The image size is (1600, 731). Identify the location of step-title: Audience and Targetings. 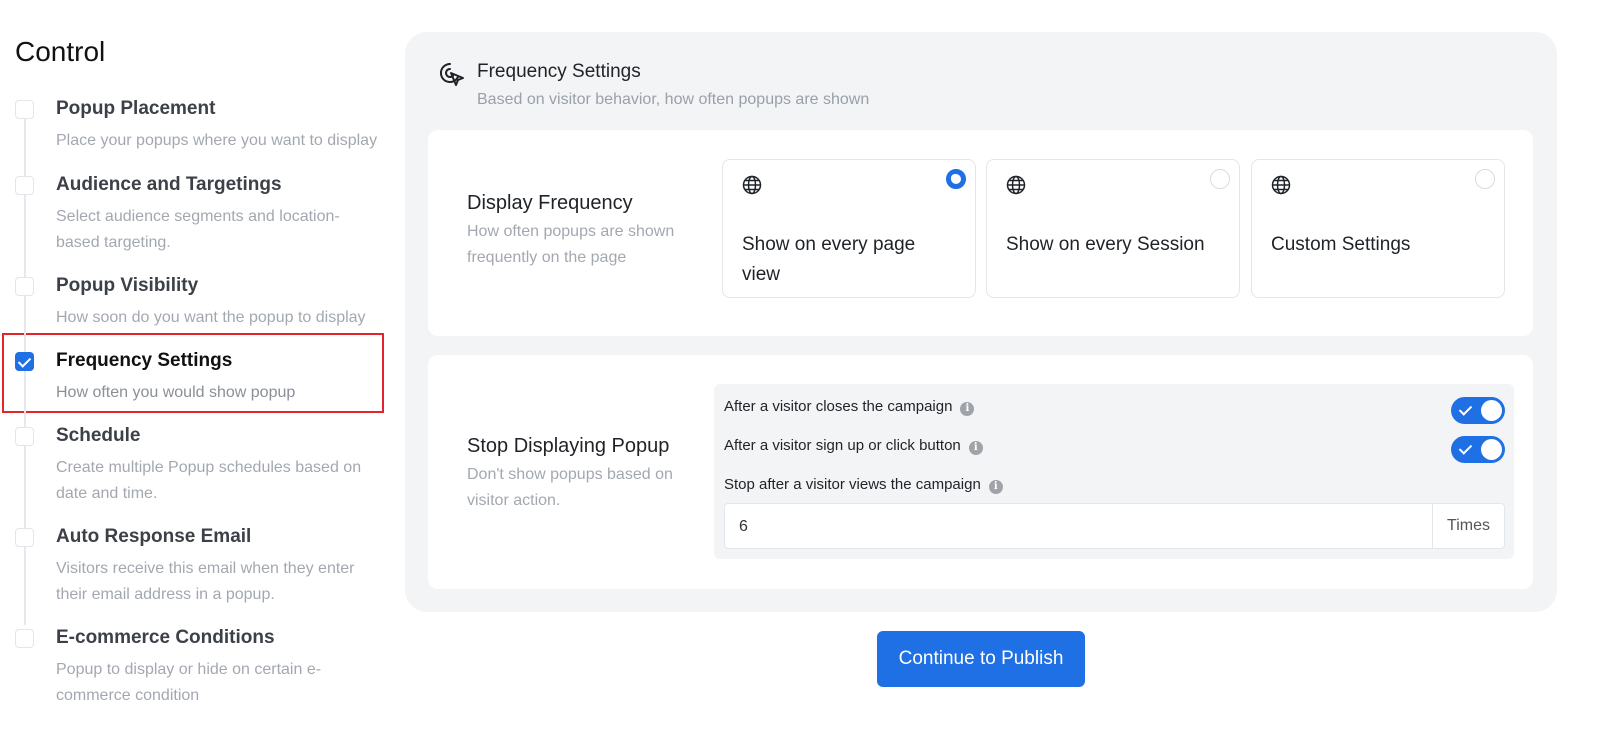
(169, 184).